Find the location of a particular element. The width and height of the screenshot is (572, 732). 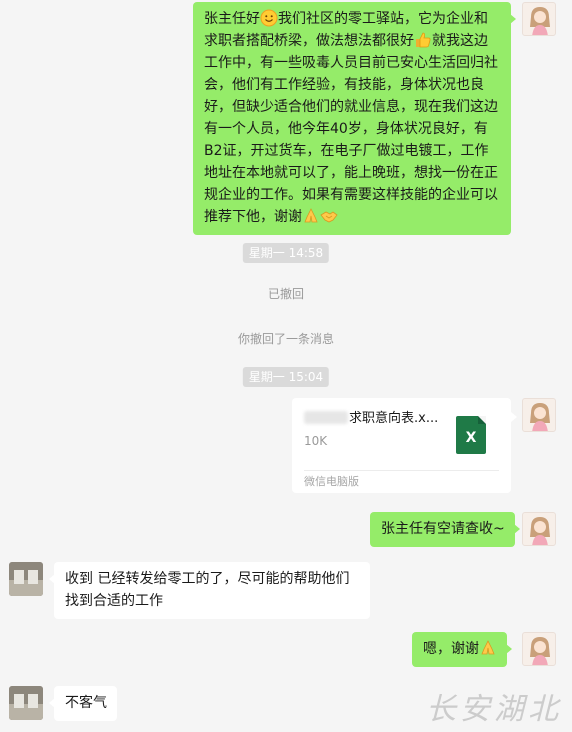

file-size: 10K is located at coordinates (316, 441).